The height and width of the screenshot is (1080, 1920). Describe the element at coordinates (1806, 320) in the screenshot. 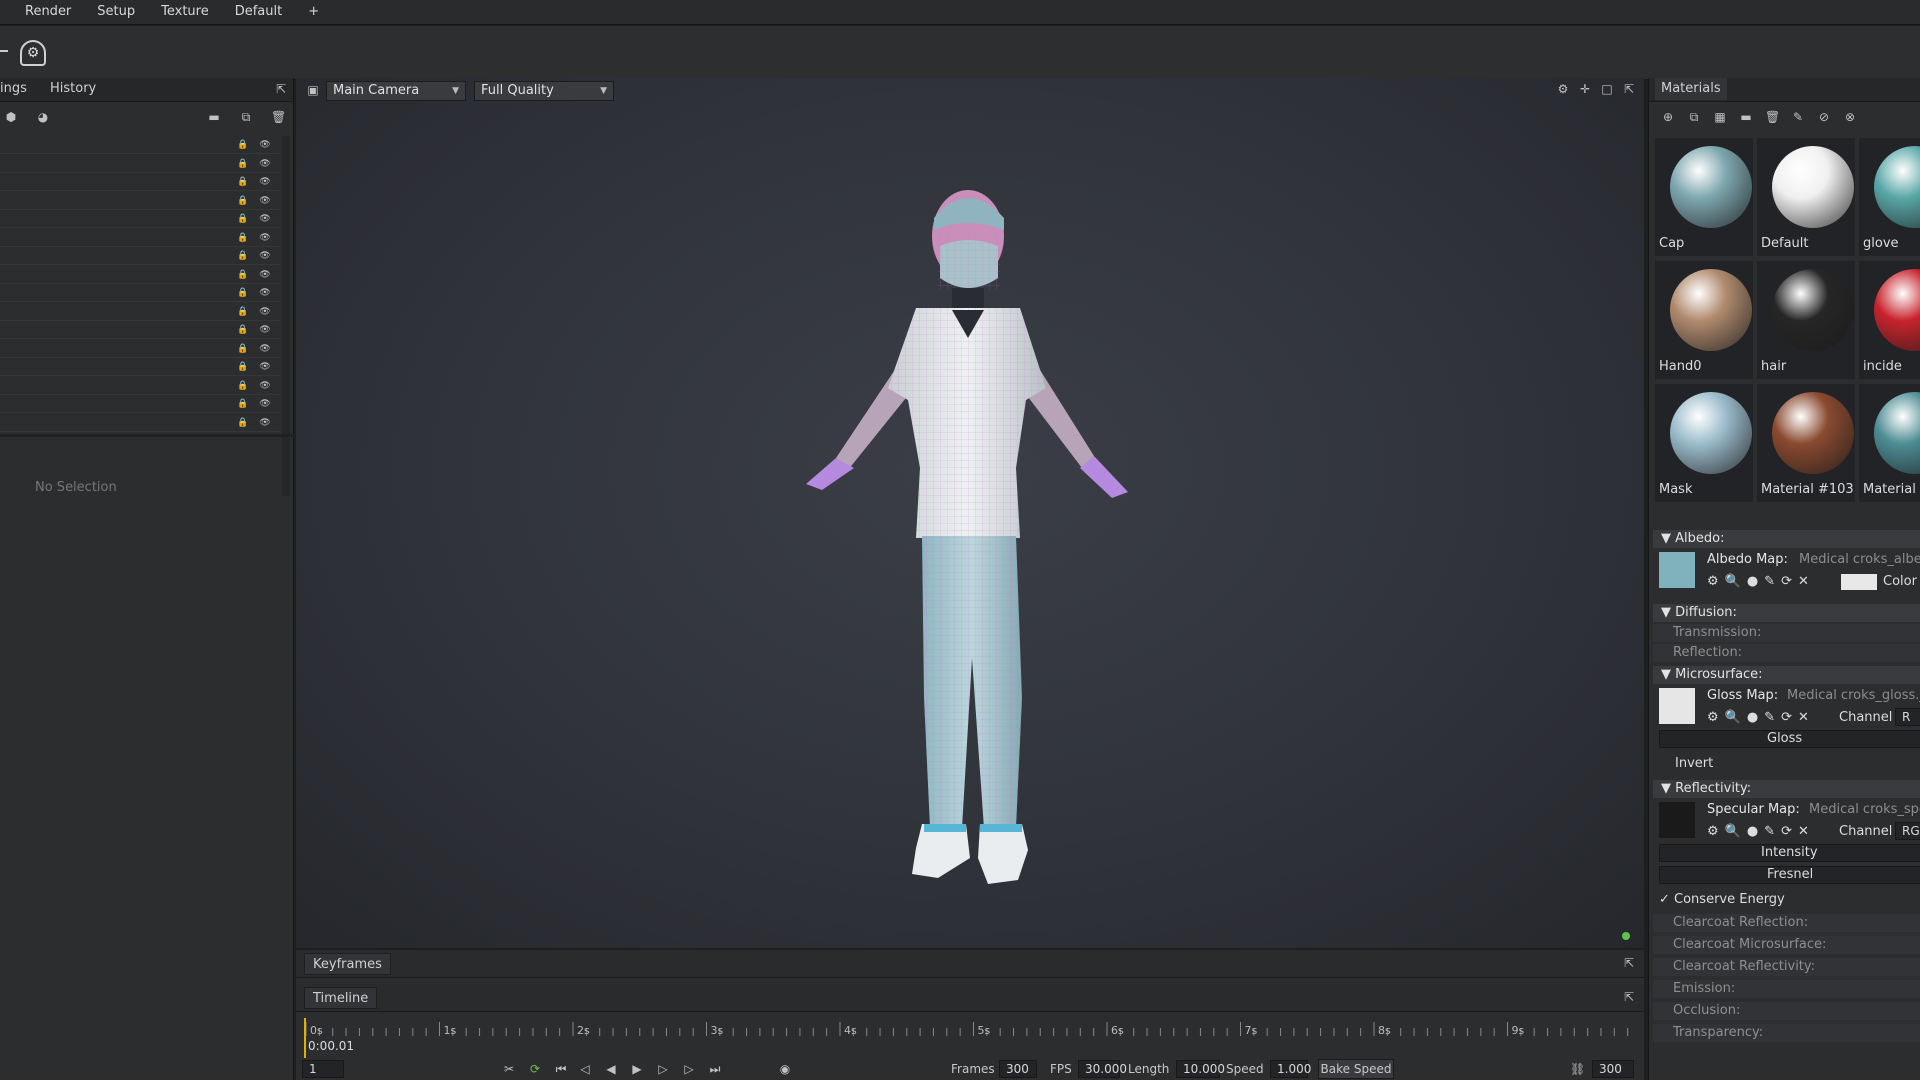

I see `material-thumb: hair` at that location.